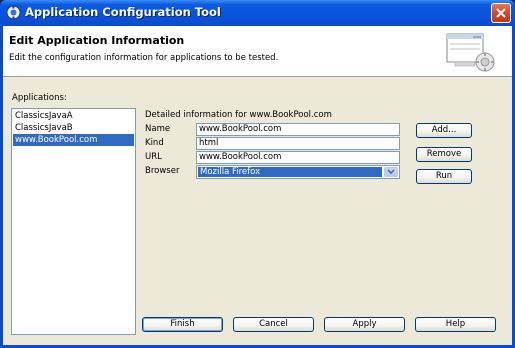 The width and height of the screenshot is (515, 348). Describe the element at coordinates (123, 12) in the screenshot. I see `window-title: Application Configuration Tool` at that location.